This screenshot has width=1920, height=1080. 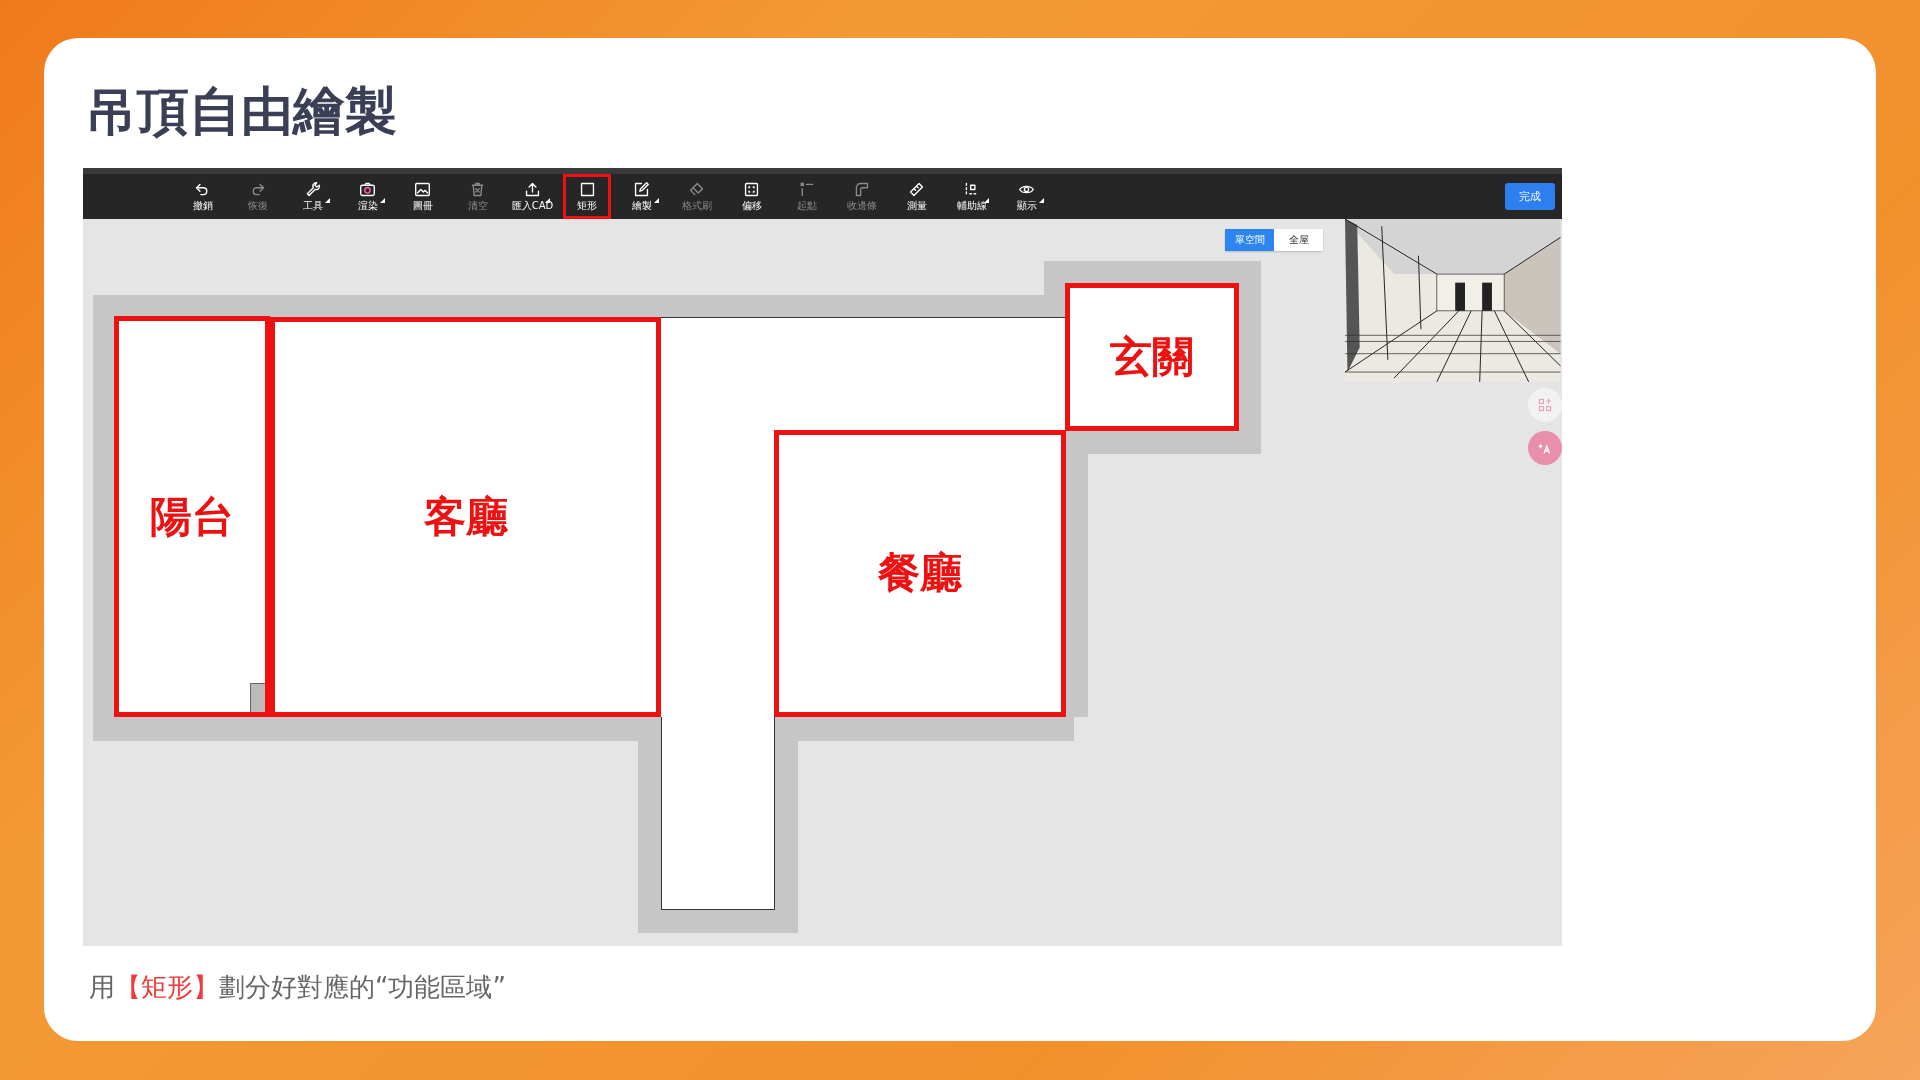 I want to click on ruler-icon, so click(x=916, y=189).